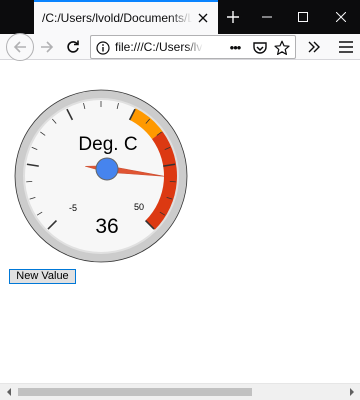  Describe the element at coordinates (303, 17) in the screenshot. I see `maximize-icon` at that location.